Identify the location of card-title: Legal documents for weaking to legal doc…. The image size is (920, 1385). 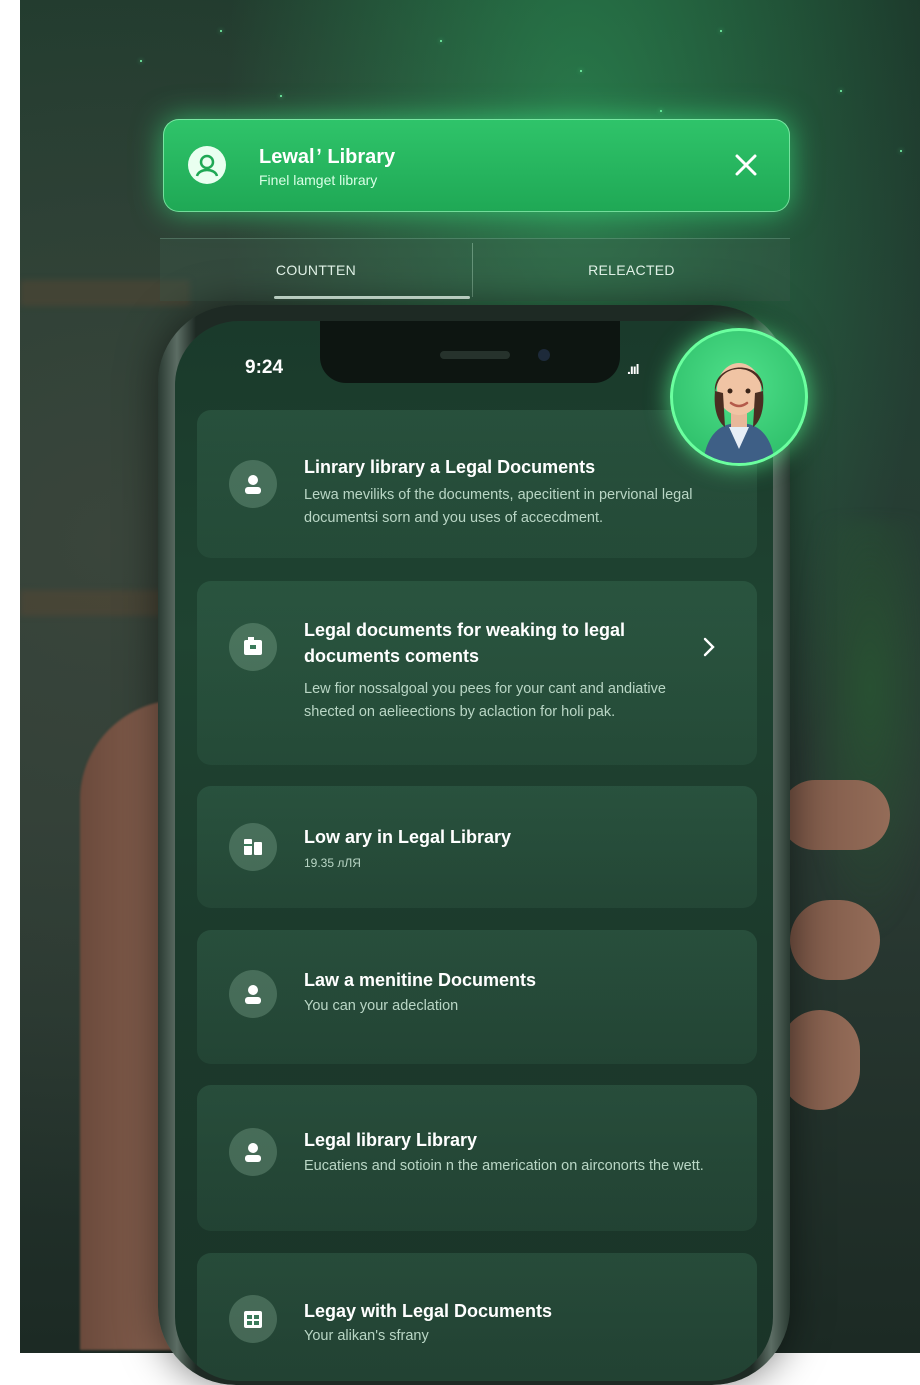
(465, 643).